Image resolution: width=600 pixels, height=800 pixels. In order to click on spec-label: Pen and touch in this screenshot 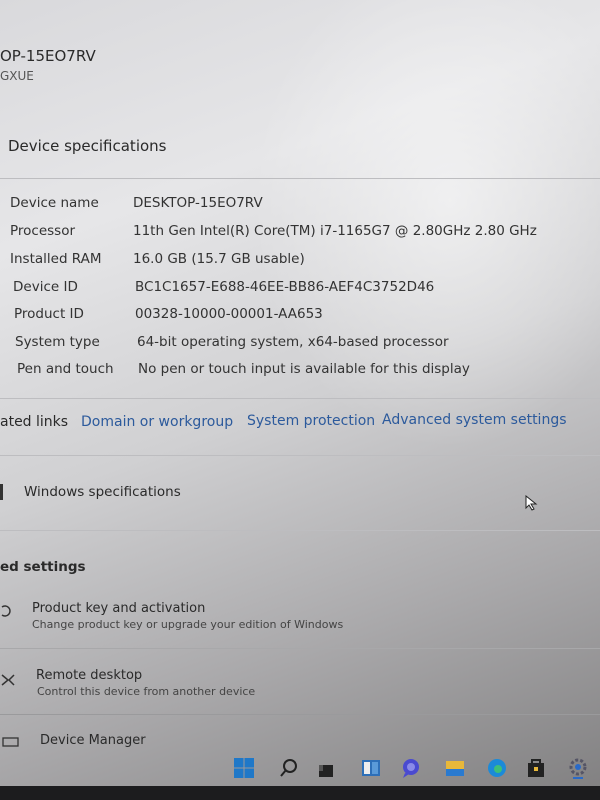, I will do `click(65, 369)`.